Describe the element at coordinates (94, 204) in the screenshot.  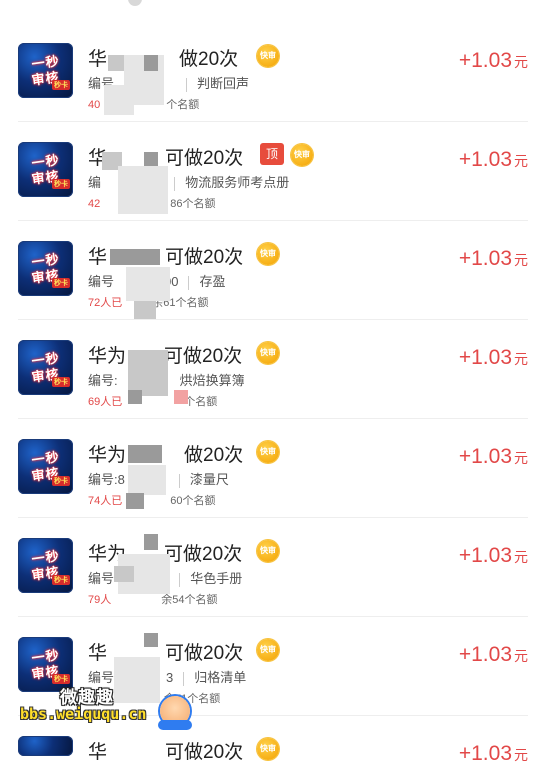
I see `quota-sold: 42` at that location.